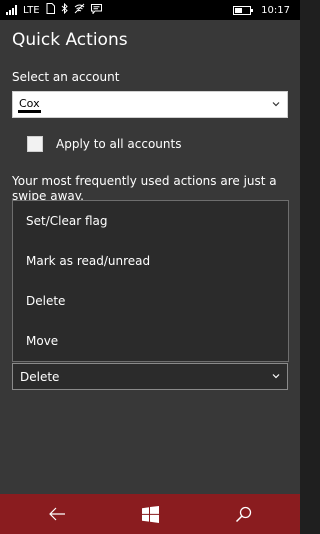 Image resolution: width=320 pixels, height=534 pixels. I want to click on navigation-bar, so click(150, 514).